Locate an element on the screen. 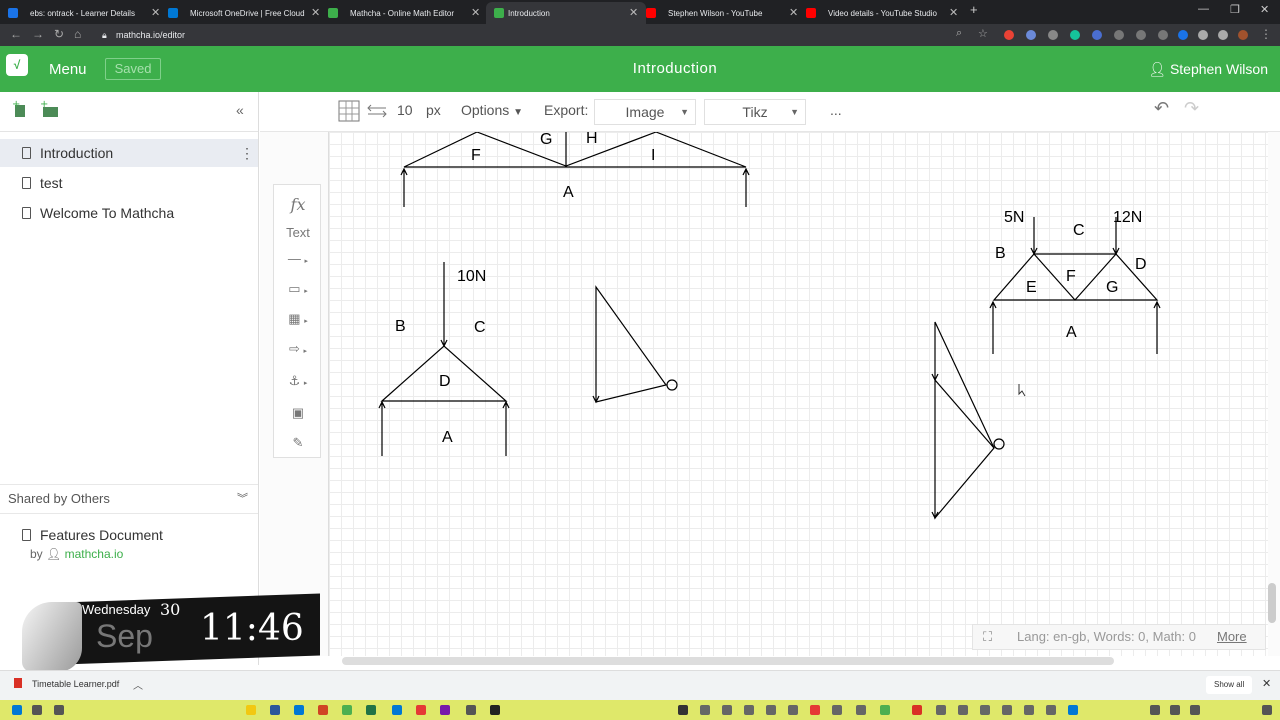 This screenshot has height=720, width=1280. zoom-icon: ⌕ is located at coordinates (959, 33).